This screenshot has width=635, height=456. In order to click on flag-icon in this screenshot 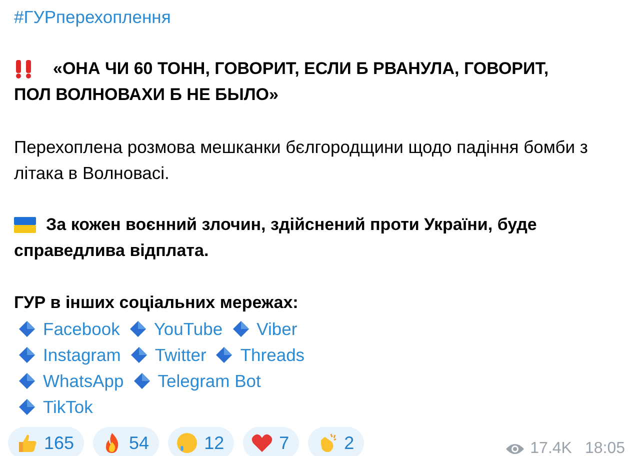, I will do `click(25, 225)`.